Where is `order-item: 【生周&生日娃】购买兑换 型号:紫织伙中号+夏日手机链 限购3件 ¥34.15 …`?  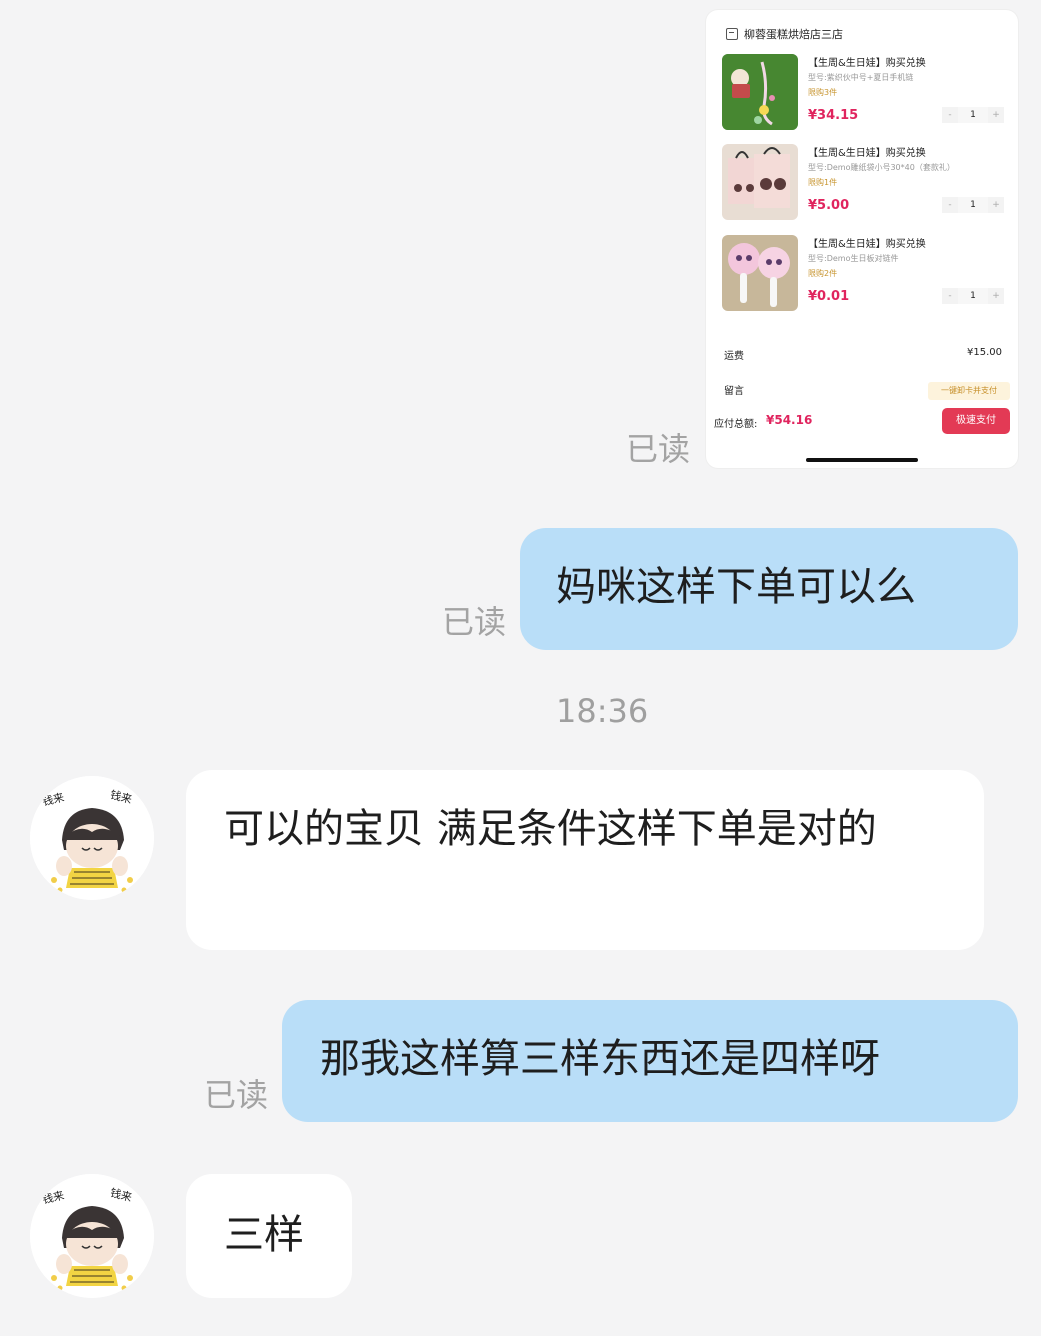
order-item: 【生周&生日娃】购买兑换 型号:紫织伙中号+夏日手机链 限购3件 ¥34.15 … is located at coordinates (867, 95).